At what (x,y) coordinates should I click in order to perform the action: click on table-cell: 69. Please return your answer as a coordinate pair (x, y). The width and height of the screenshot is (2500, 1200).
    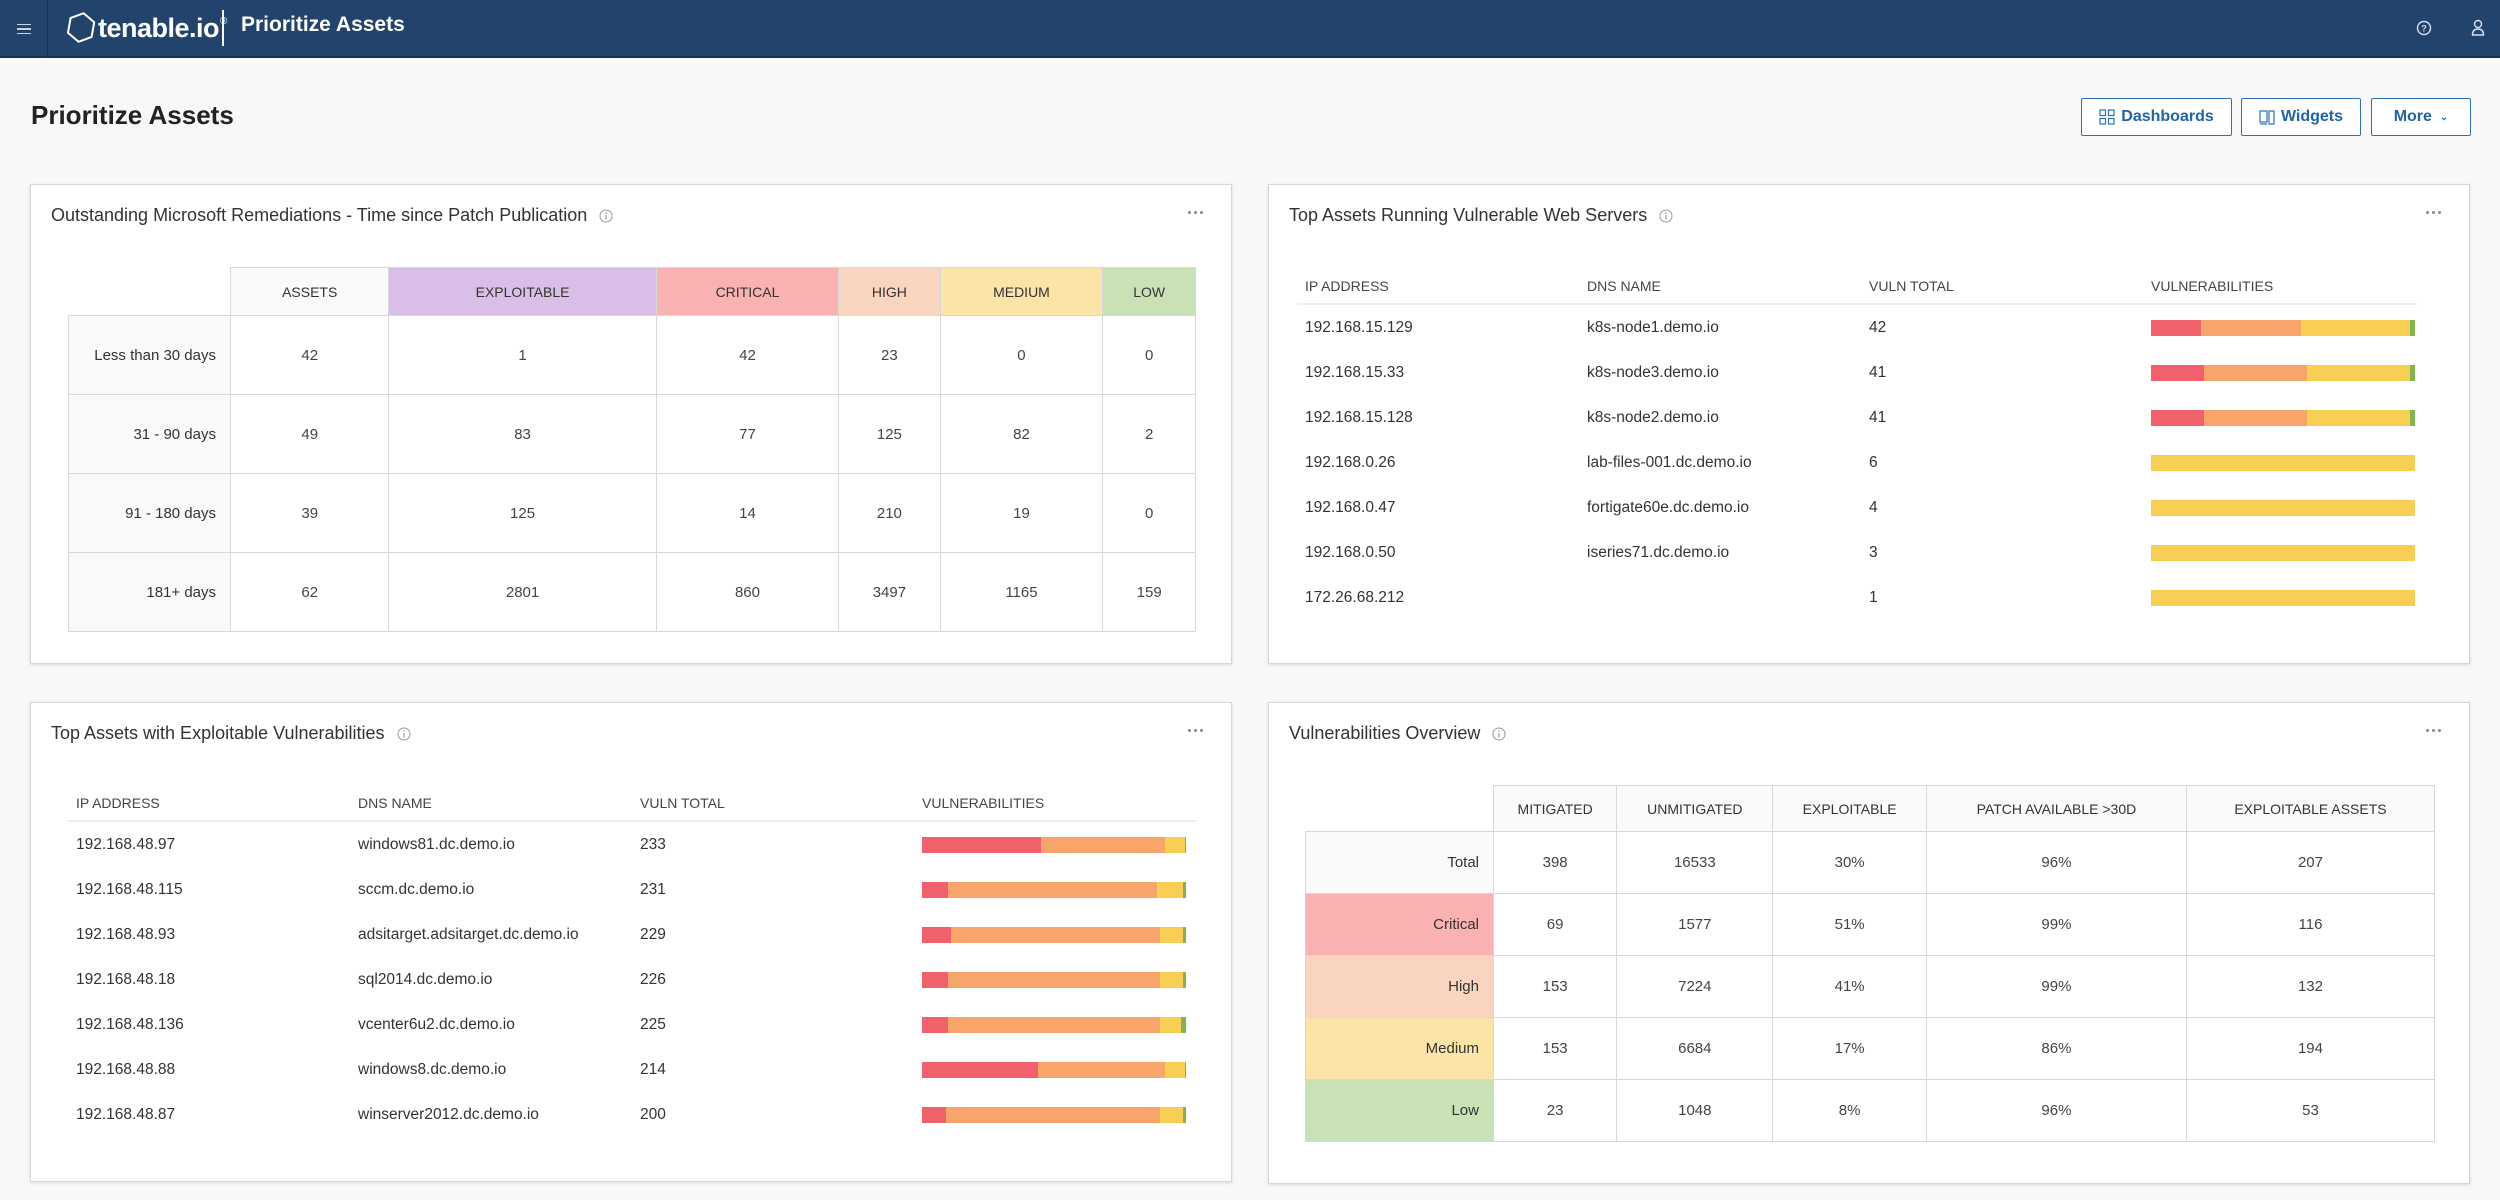
    Looking at the image, I should click on (1555, 924).